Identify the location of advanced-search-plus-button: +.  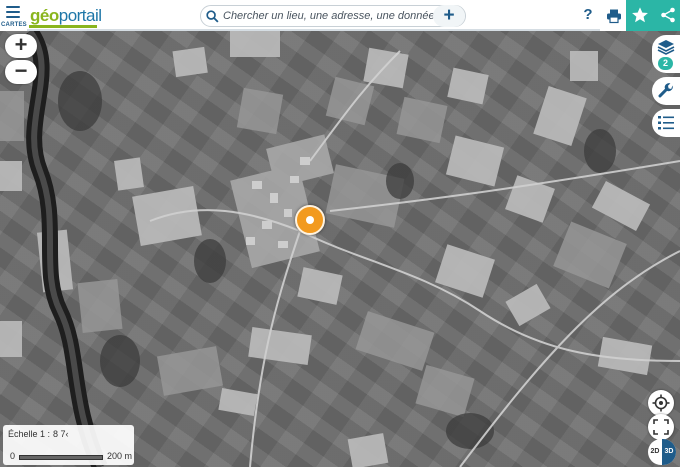
(449, 16).